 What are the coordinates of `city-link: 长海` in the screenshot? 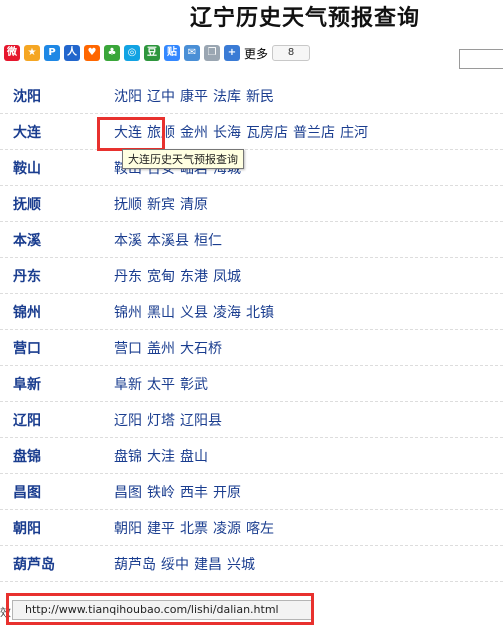 It's located at (227, 133).